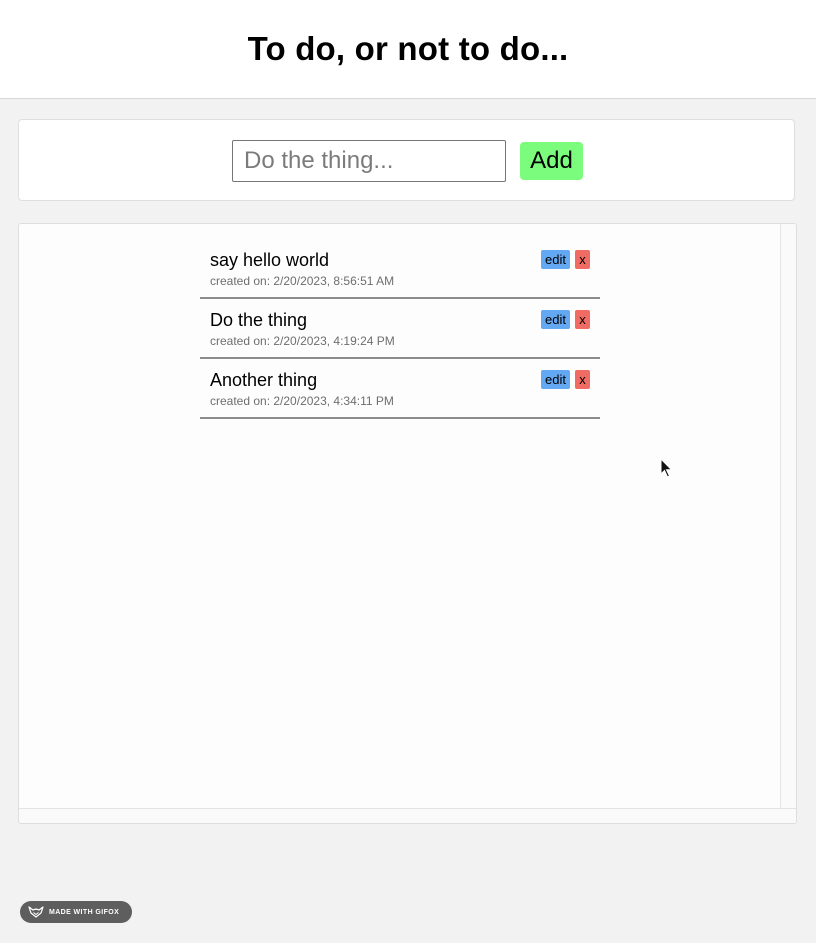 The height and width of the screenshot is (943, 816). What do you see at coordinates (36, 912) in the screenshot?
I see `fox-icon` at bounding box center [36, 912].